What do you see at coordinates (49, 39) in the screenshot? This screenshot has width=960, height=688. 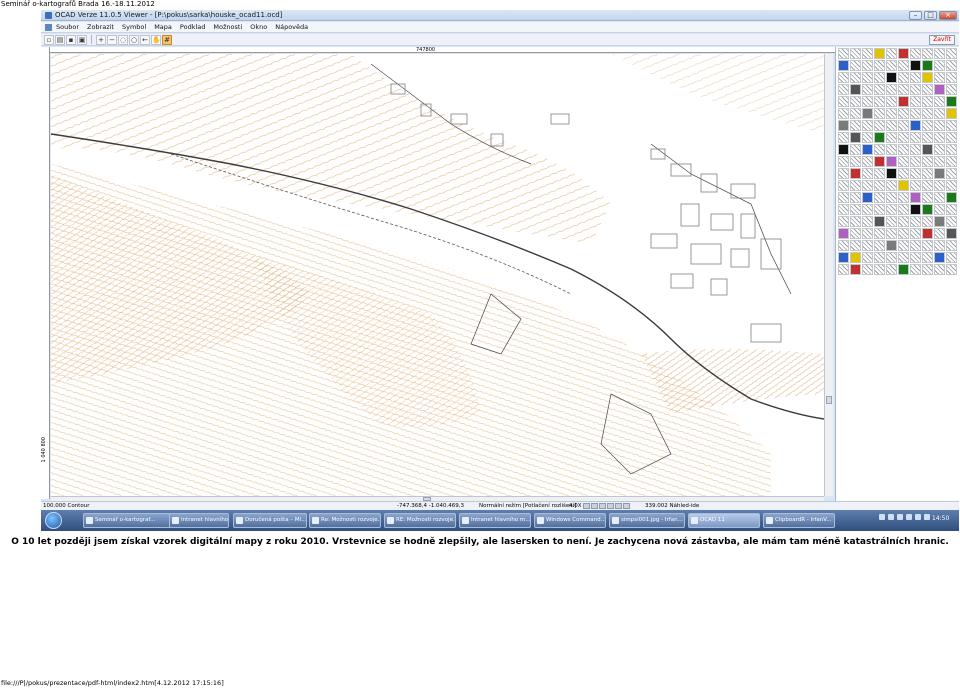 I see `new-icon: ▫` at bounding box center [49, 39].